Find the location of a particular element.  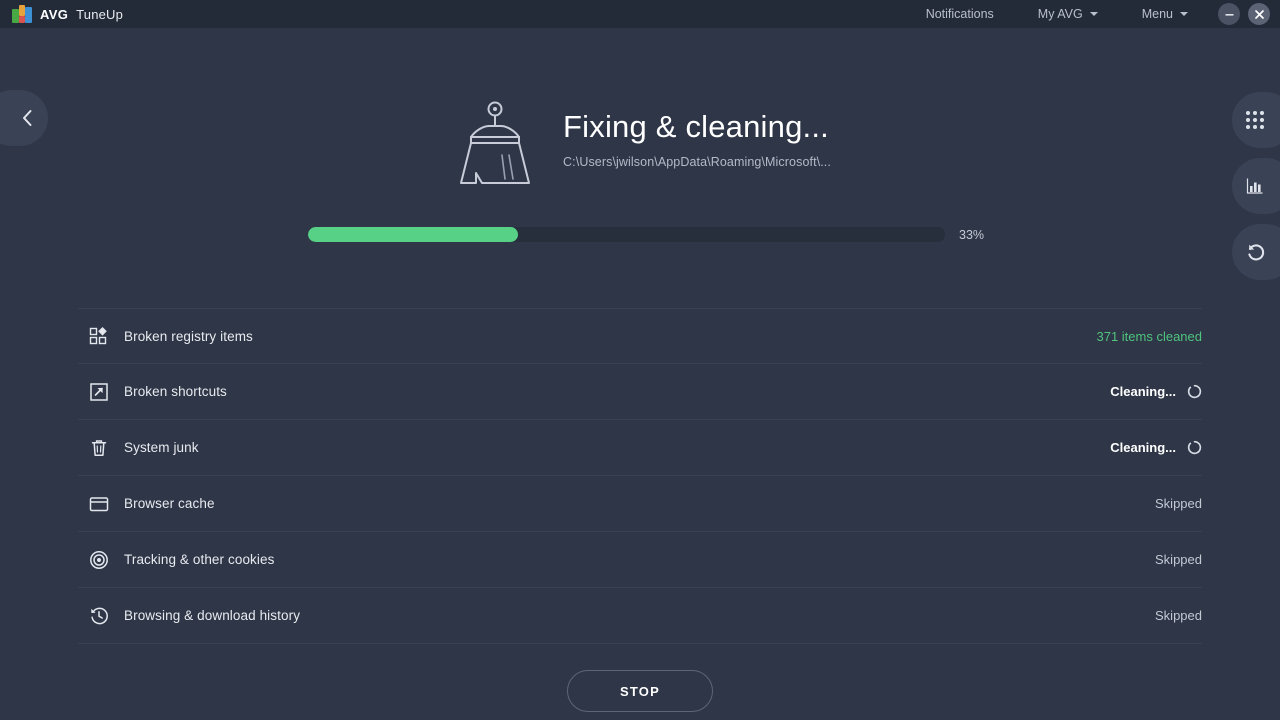

row-label: Browsing & download history is located at coordinates (212, 615).